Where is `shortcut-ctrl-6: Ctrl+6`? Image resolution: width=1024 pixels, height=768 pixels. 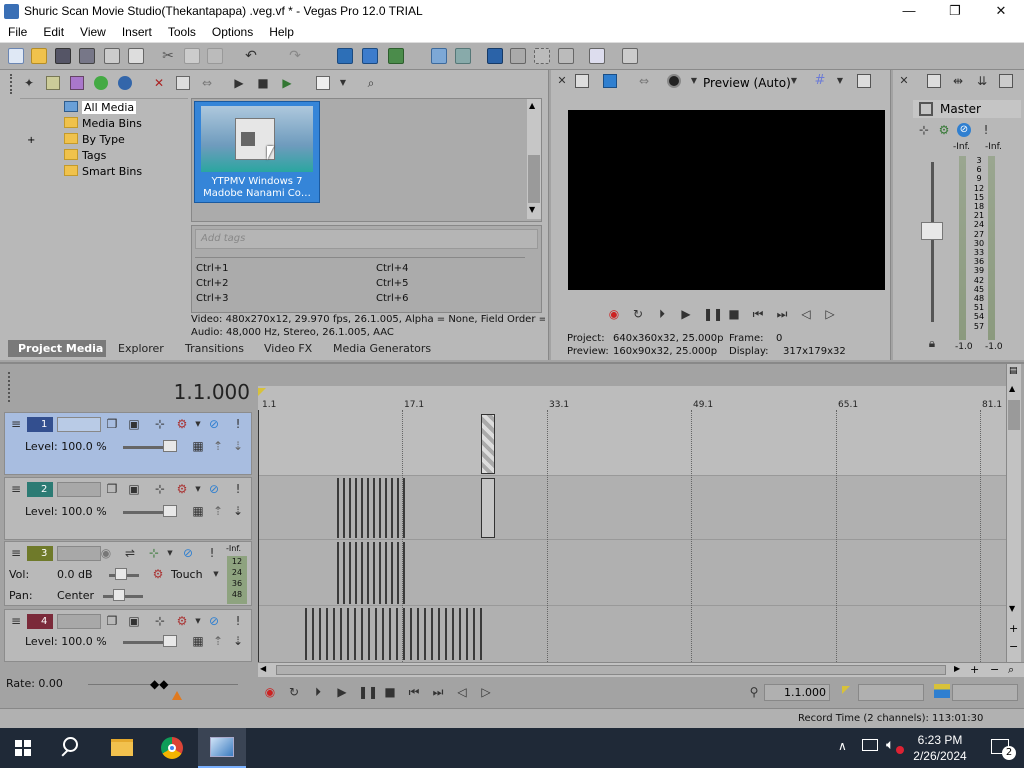 shortcut-ctrl-6: Ctrl+6 is located at coordinates (392, 298).